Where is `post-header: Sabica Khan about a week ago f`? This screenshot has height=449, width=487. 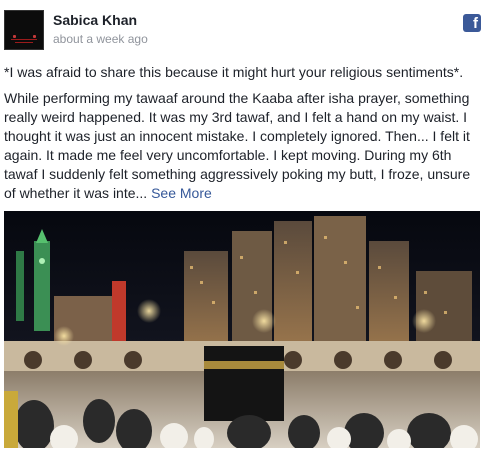
post-header: Sabica Khan about a week ago f is located at coordinates (243, 31).